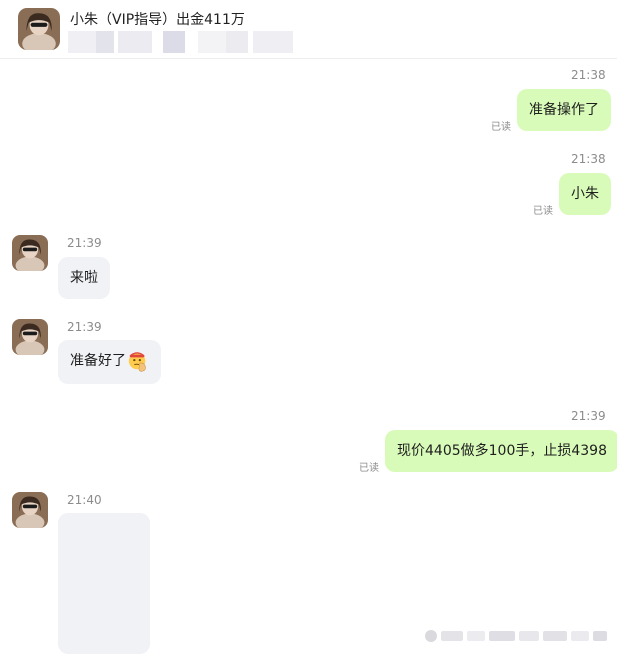 The height and width of the screenshot is (654, 617). Describe the element at coordinates (585, 194) in the screenshot. I see `message-bubble-outgoing: 小朱` at that location.